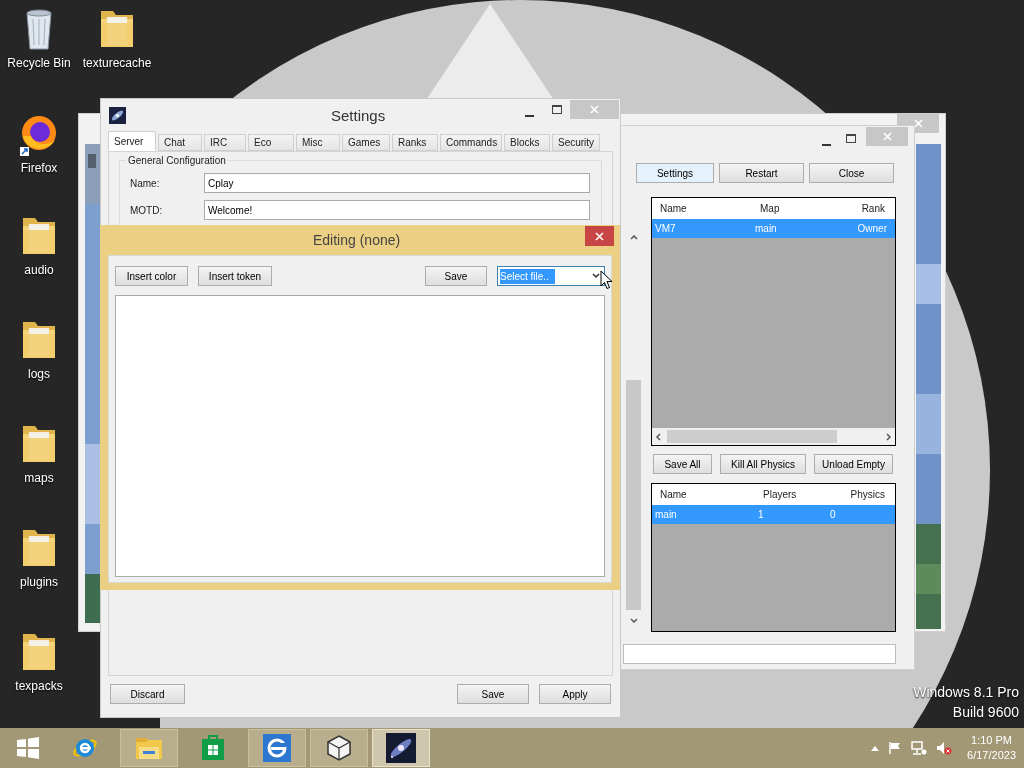 This screenshot has height=768, width=1024. What do you see at coordinates (318, 142) in the screenshot?
I see `tab: Misc` at bounding box center [318, 142].